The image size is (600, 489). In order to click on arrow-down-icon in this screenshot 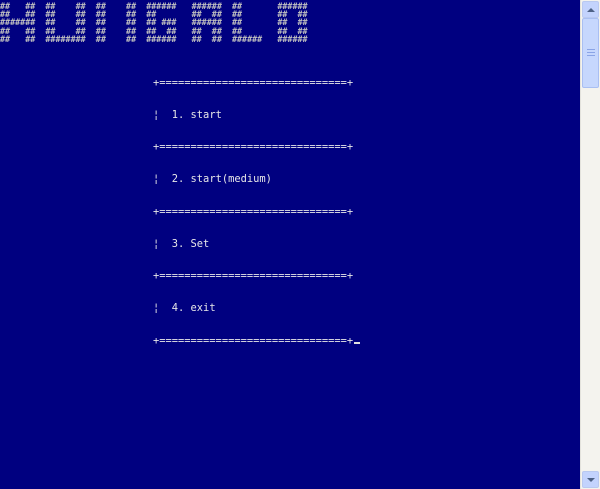, I will do `click(590, 479)`.